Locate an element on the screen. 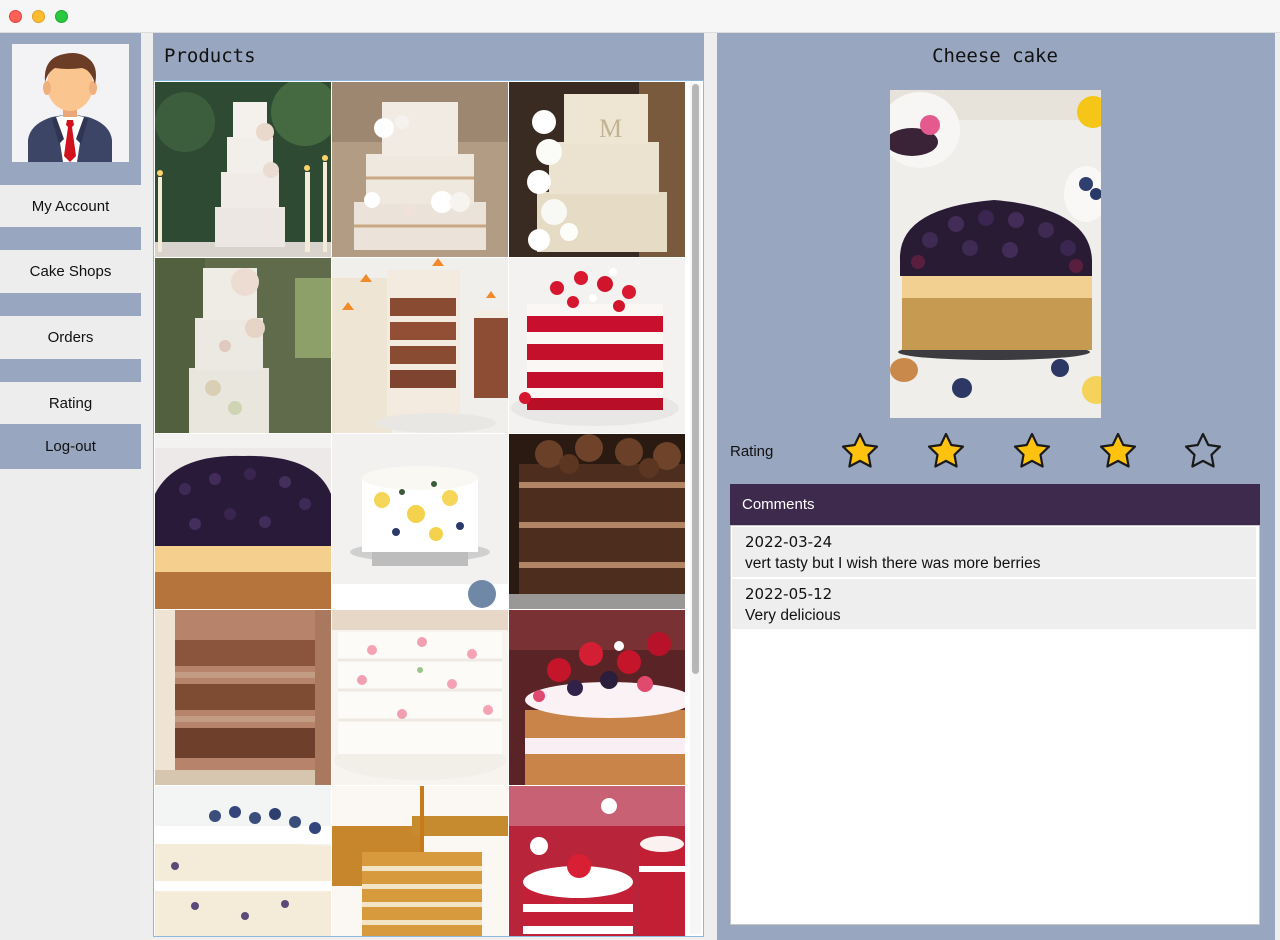  product-tile-cake: M is located at coordinates (597, 169).